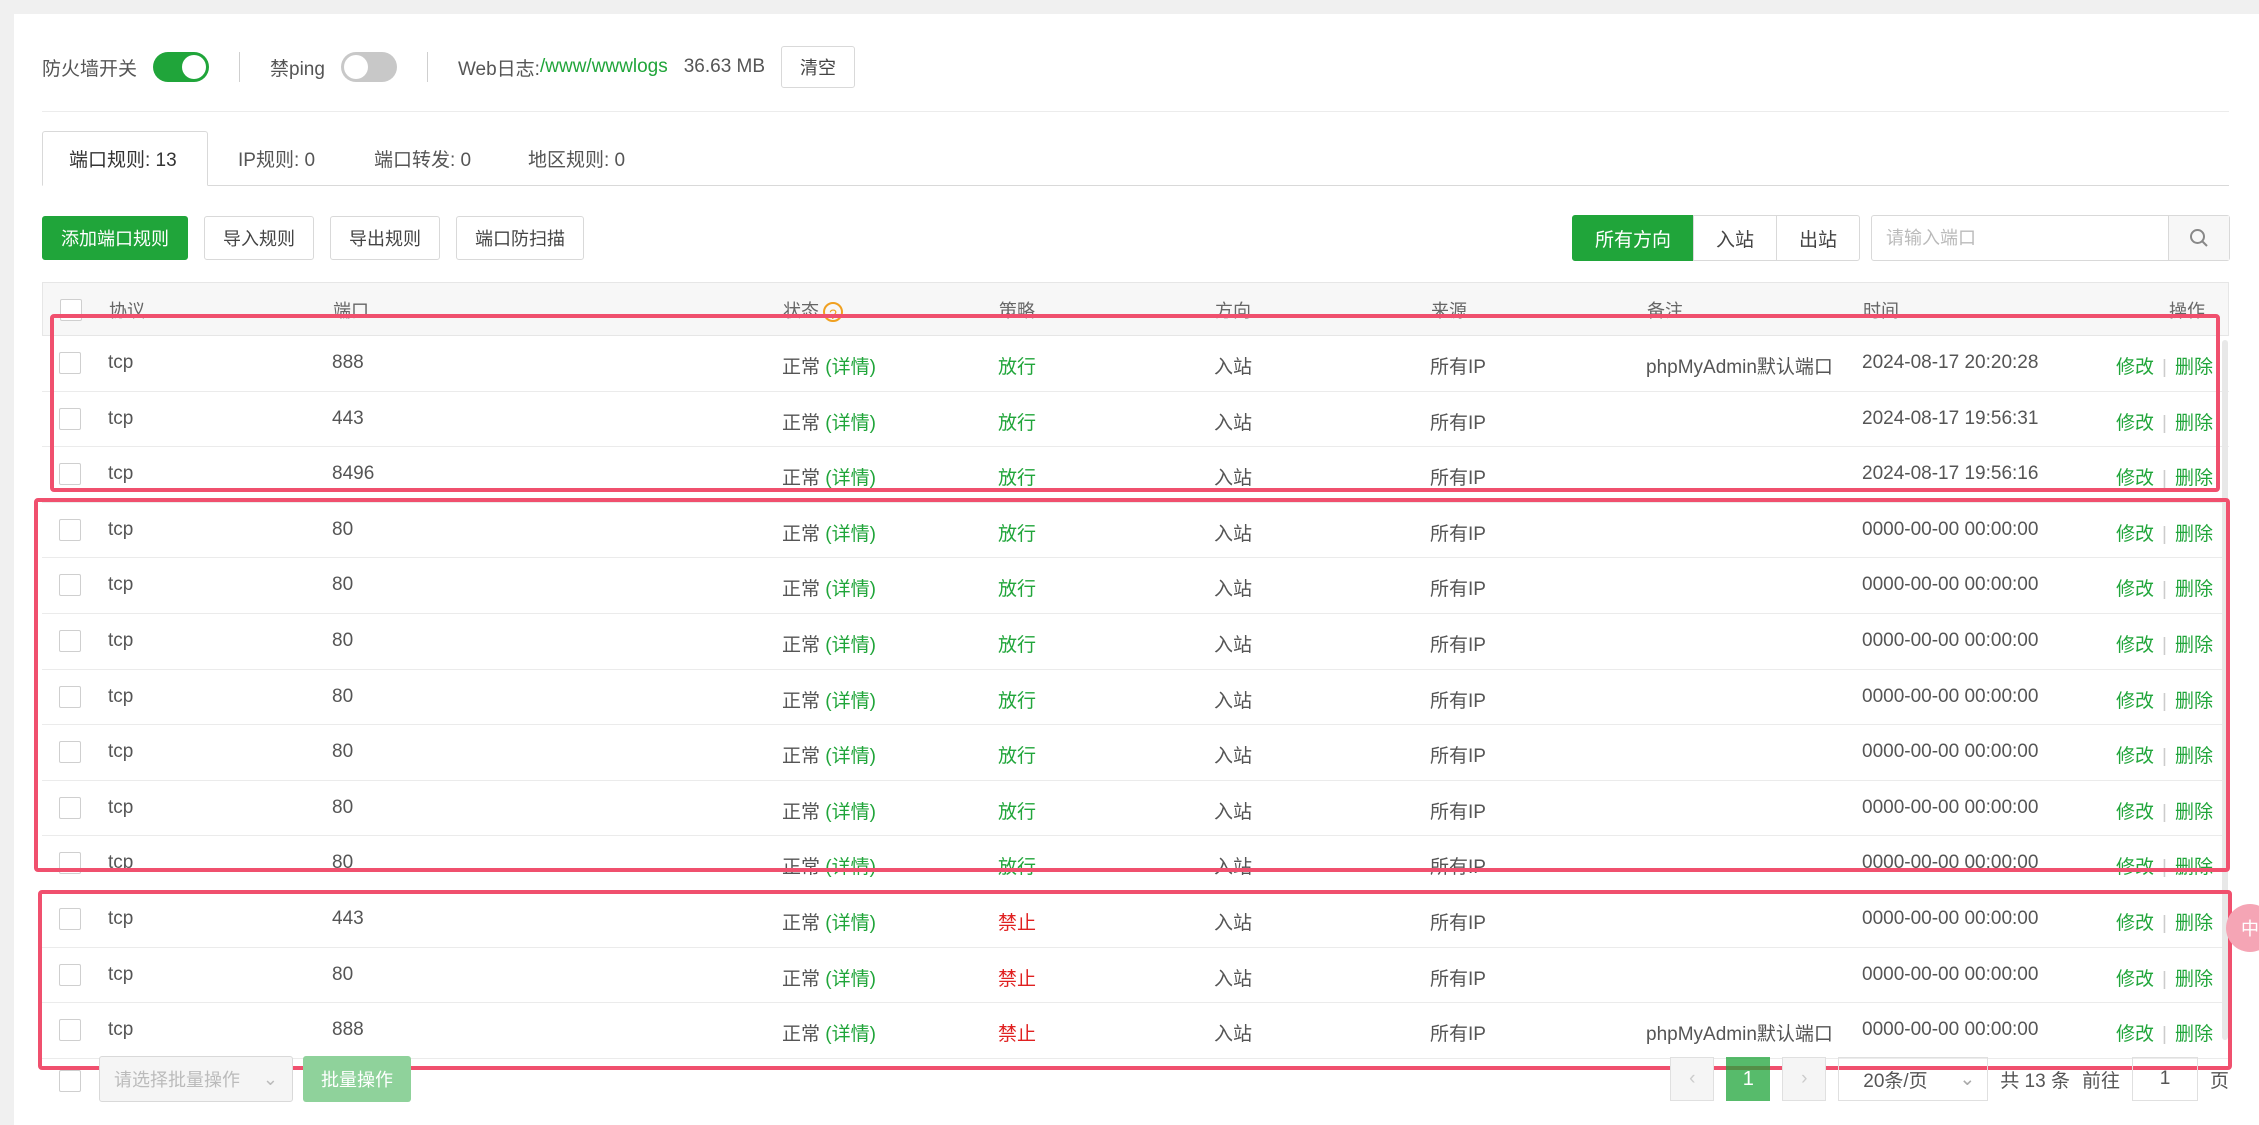  I want to click on prev-page-button: ‹, so click(1692, 1079).